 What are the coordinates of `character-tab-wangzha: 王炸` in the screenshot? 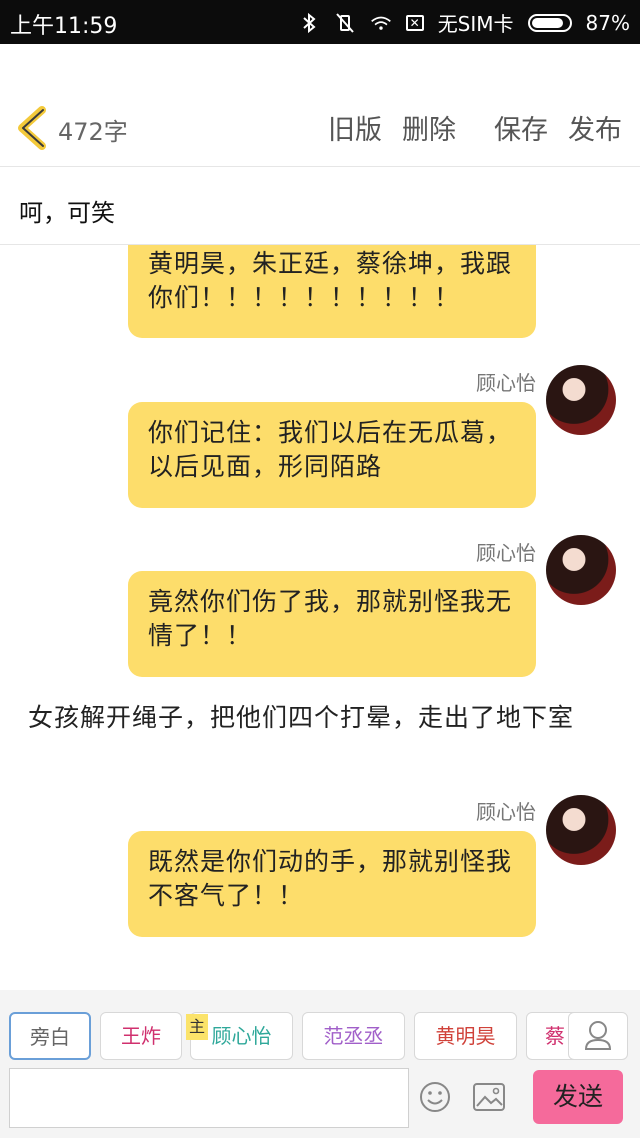 It's located at (141, 1036).